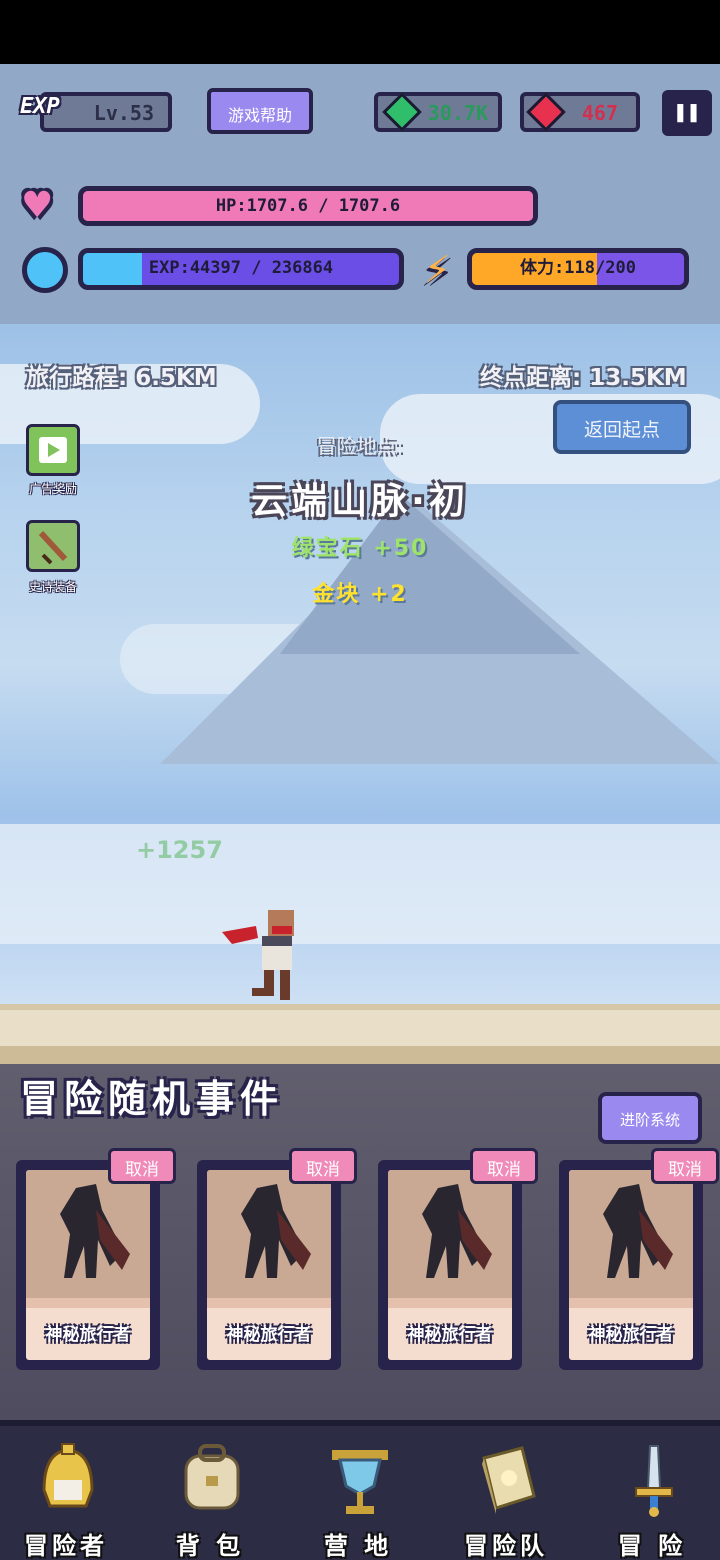  Describe the element at coordinates (260, 111) in the screenshot. I see `game-help-button: 游戏帮助` at that location.